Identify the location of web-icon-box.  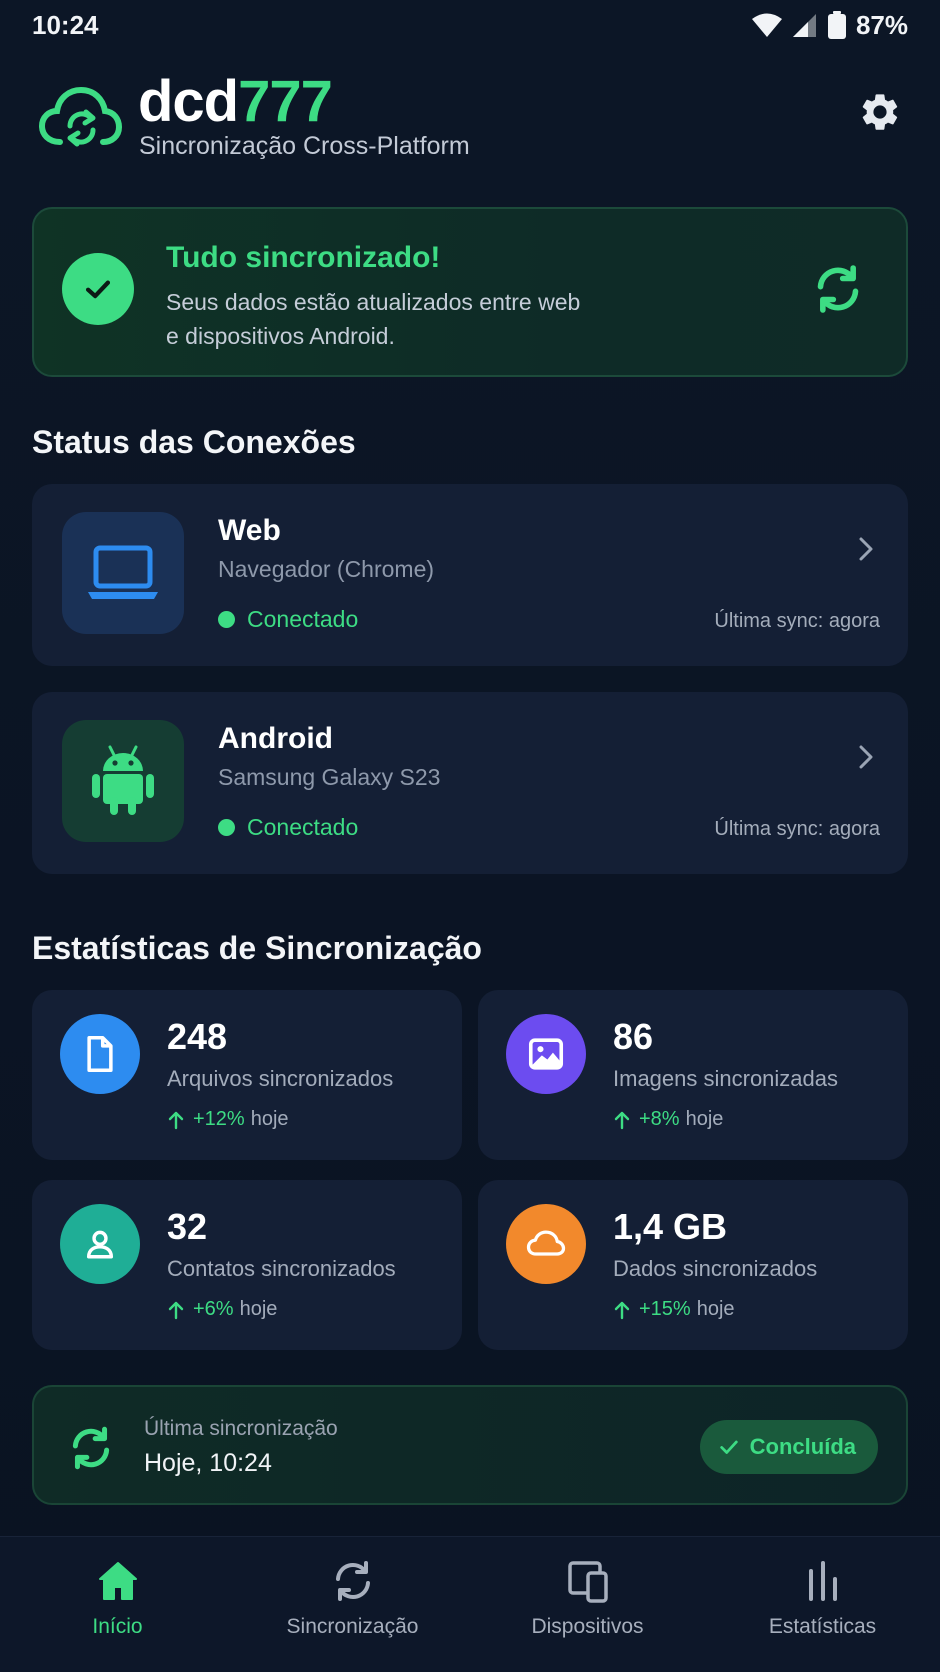
(123, 573).